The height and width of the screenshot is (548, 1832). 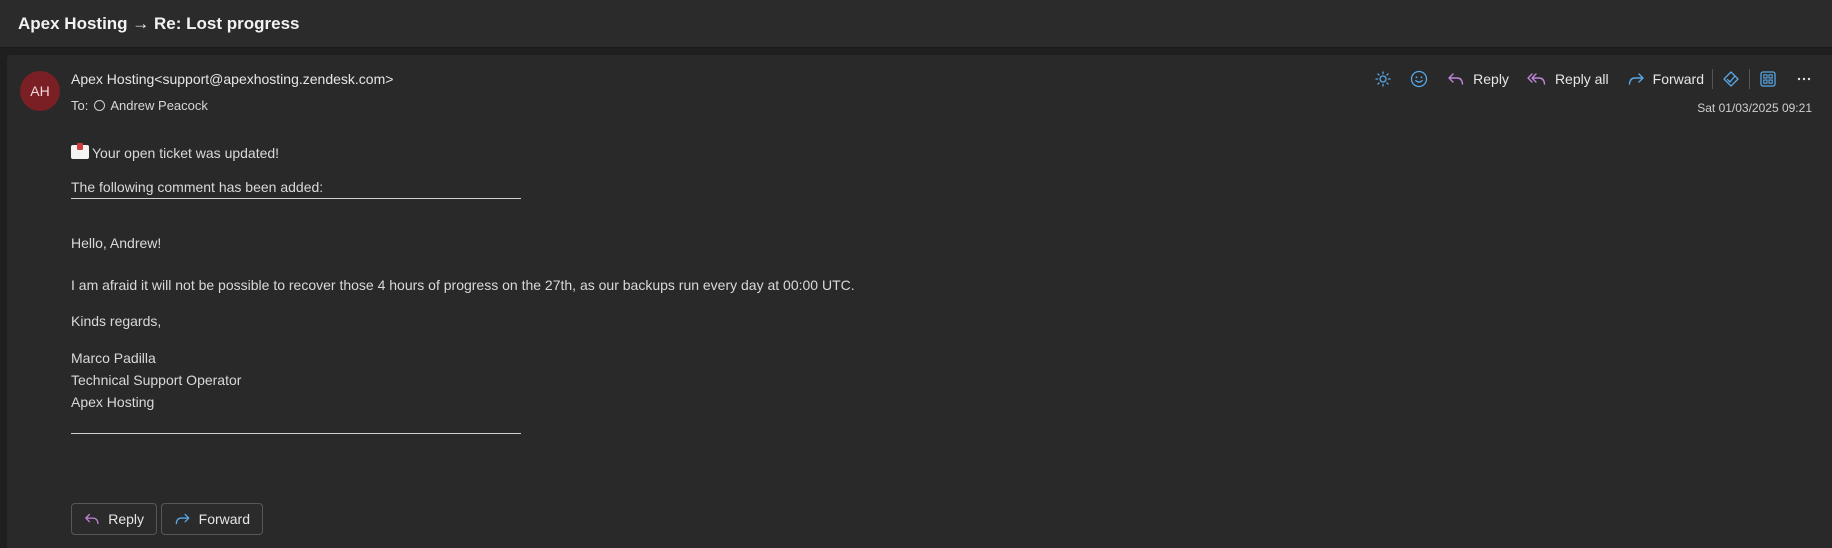 What do you see at coordinates (159, 23) in the screenshot?
I see `conversation-subject: Apex Hosting → Re: Lost progress` at bounding box center [159, 23].